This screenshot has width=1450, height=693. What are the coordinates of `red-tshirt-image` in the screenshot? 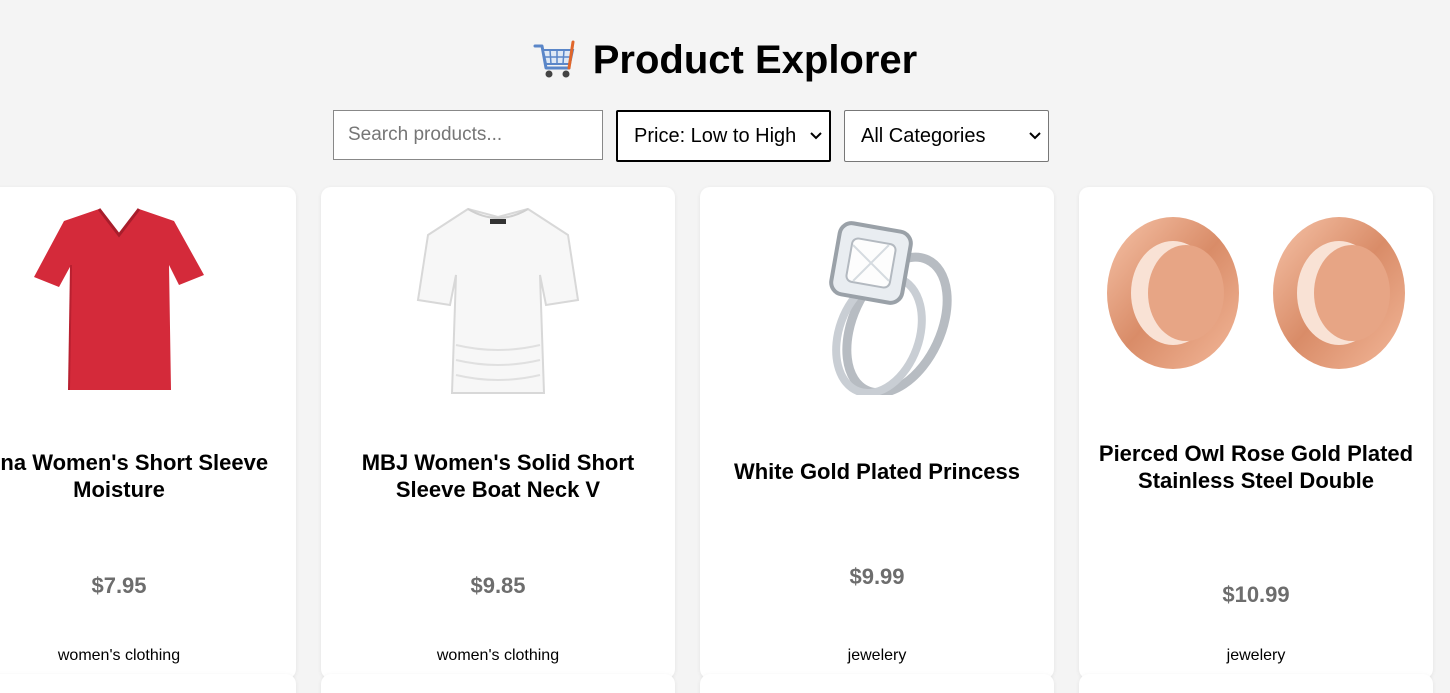 It's located at (119, 299).